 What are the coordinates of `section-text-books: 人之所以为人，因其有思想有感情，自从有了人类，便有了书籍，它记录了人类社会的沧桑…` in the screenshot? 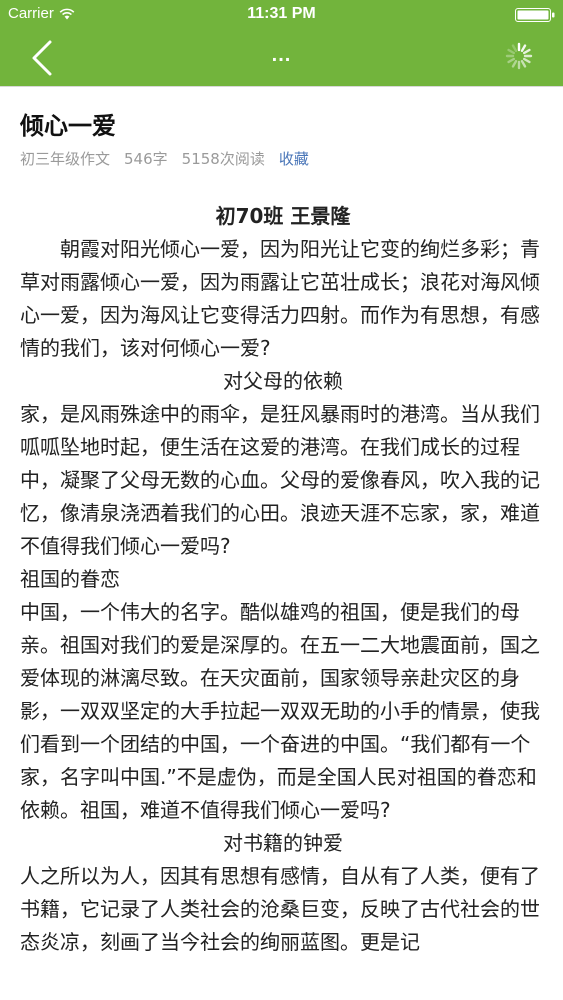 It's located at (280, 909).